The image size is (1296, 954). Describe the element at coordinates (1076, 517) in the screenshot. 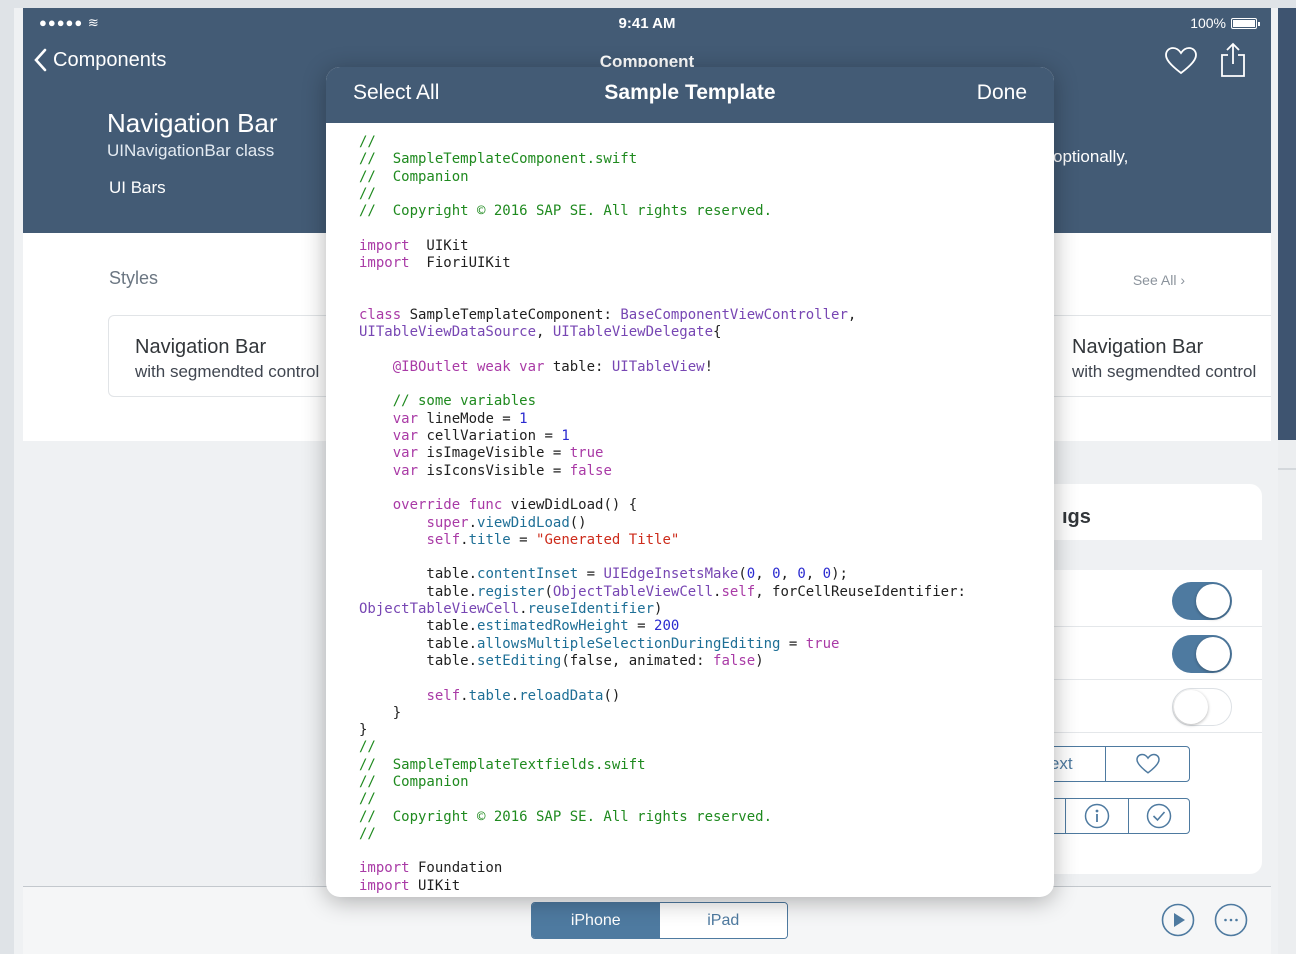

I see `settings-title: ıgs` at that location.